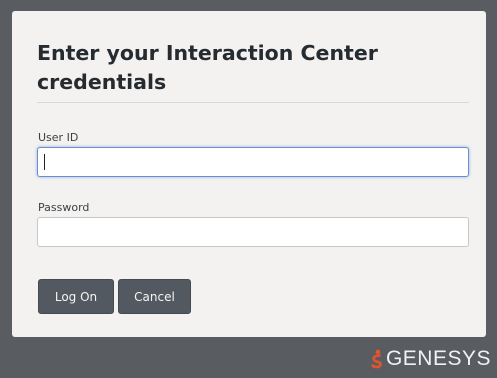 The height and width of the screenshot is (378, 497). What do you see at coordinates (253, 102) in the screenshot?
I see `title-divider` at bounding box center [253, 102].